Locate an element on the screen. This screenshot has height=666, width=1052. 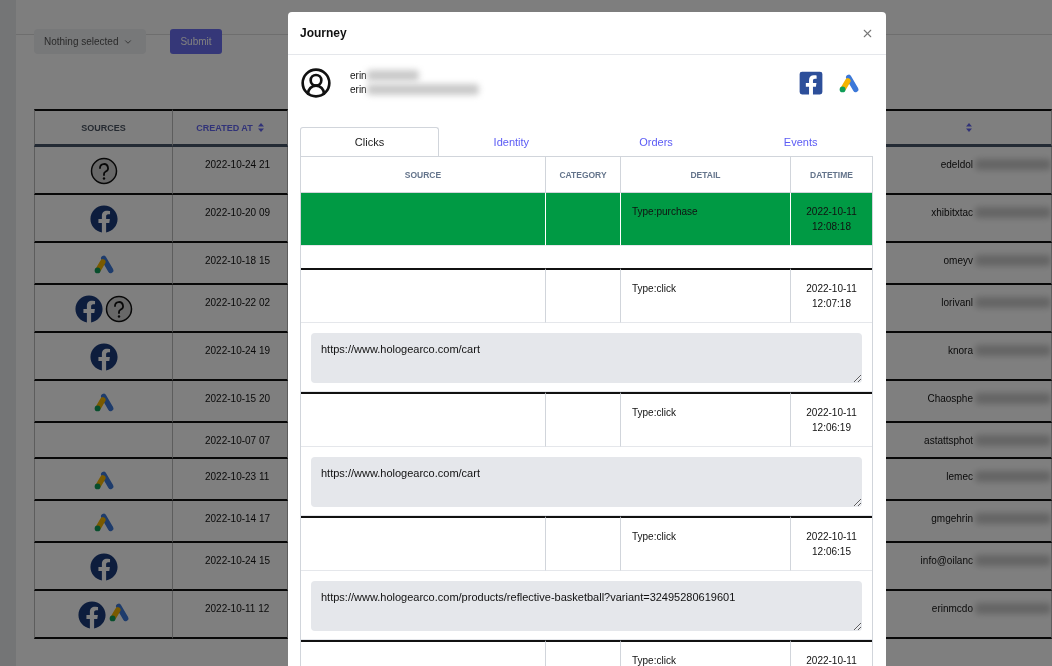
table-cell: 2022-10-11 12:06:19 is located at coordinates (831, 419).